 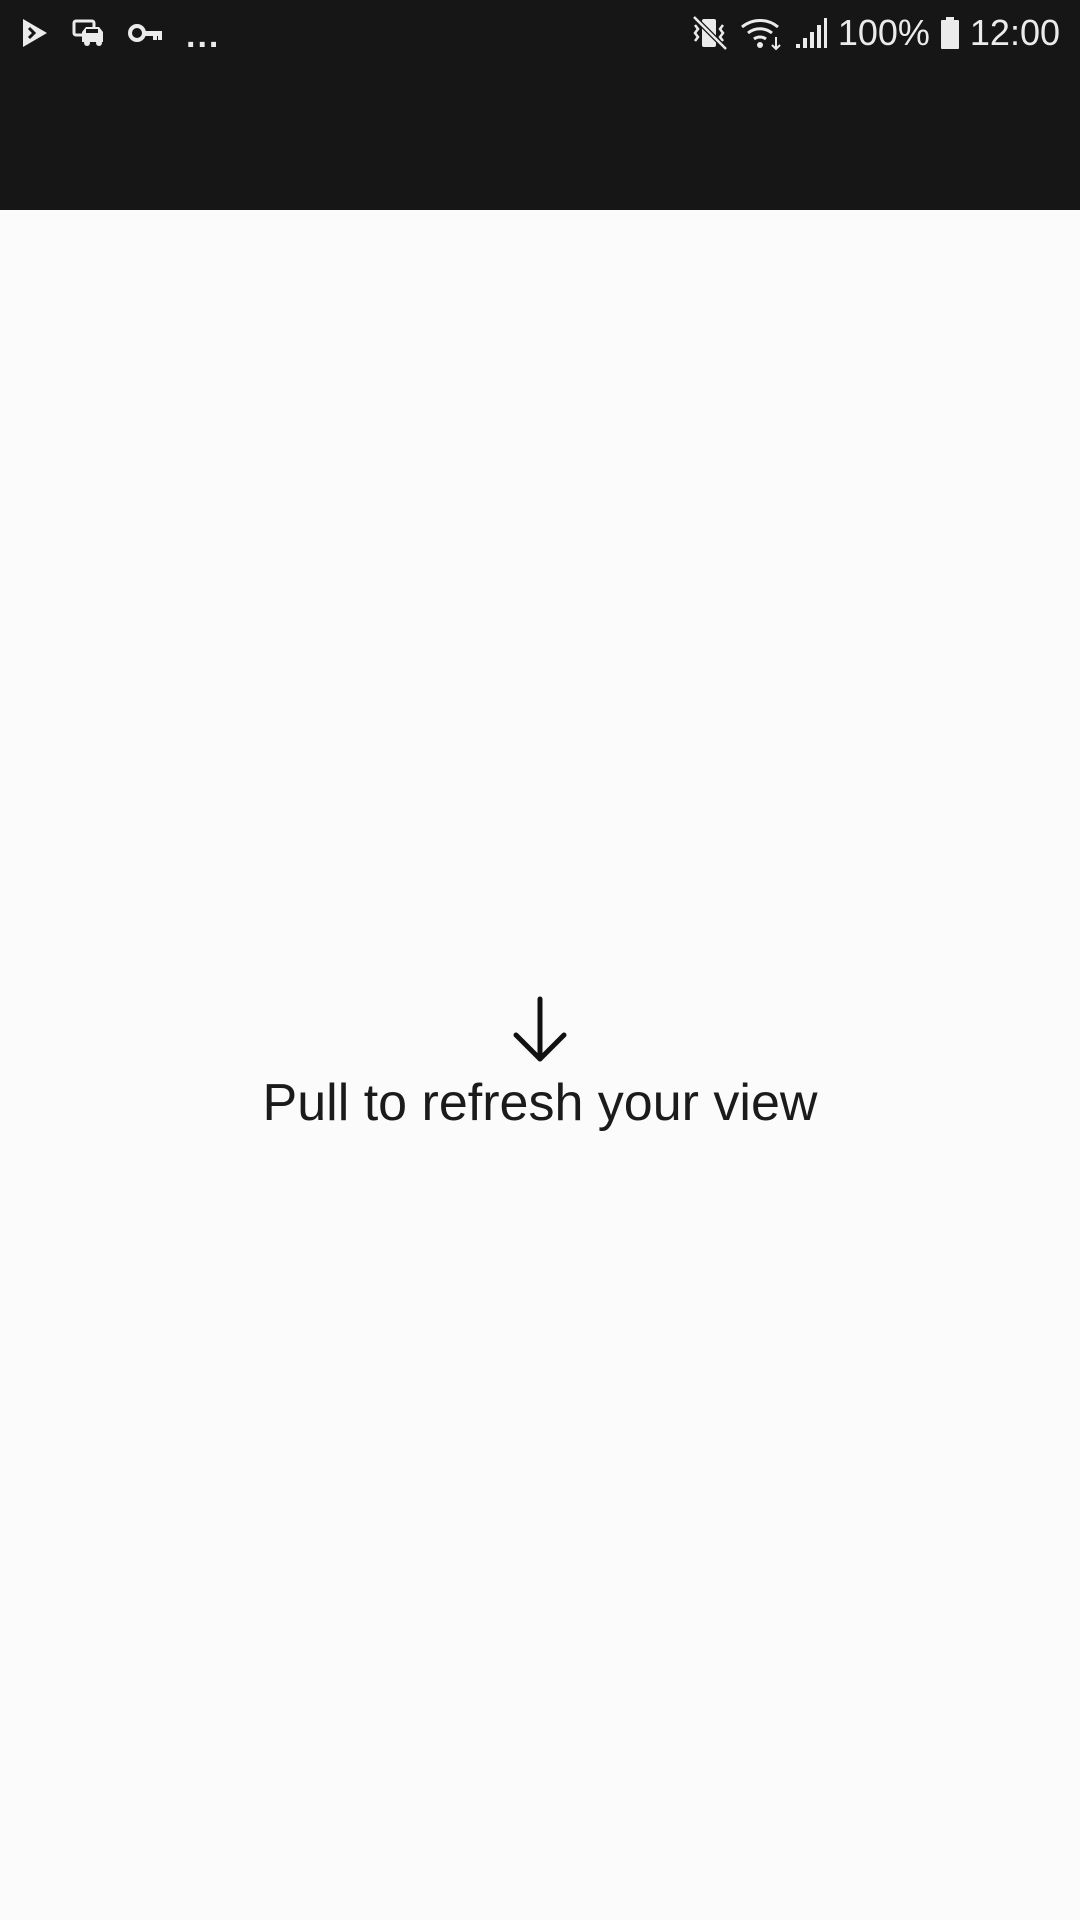 I want to click on system-icons: 100% 12:00, so click(x=875, y=33).